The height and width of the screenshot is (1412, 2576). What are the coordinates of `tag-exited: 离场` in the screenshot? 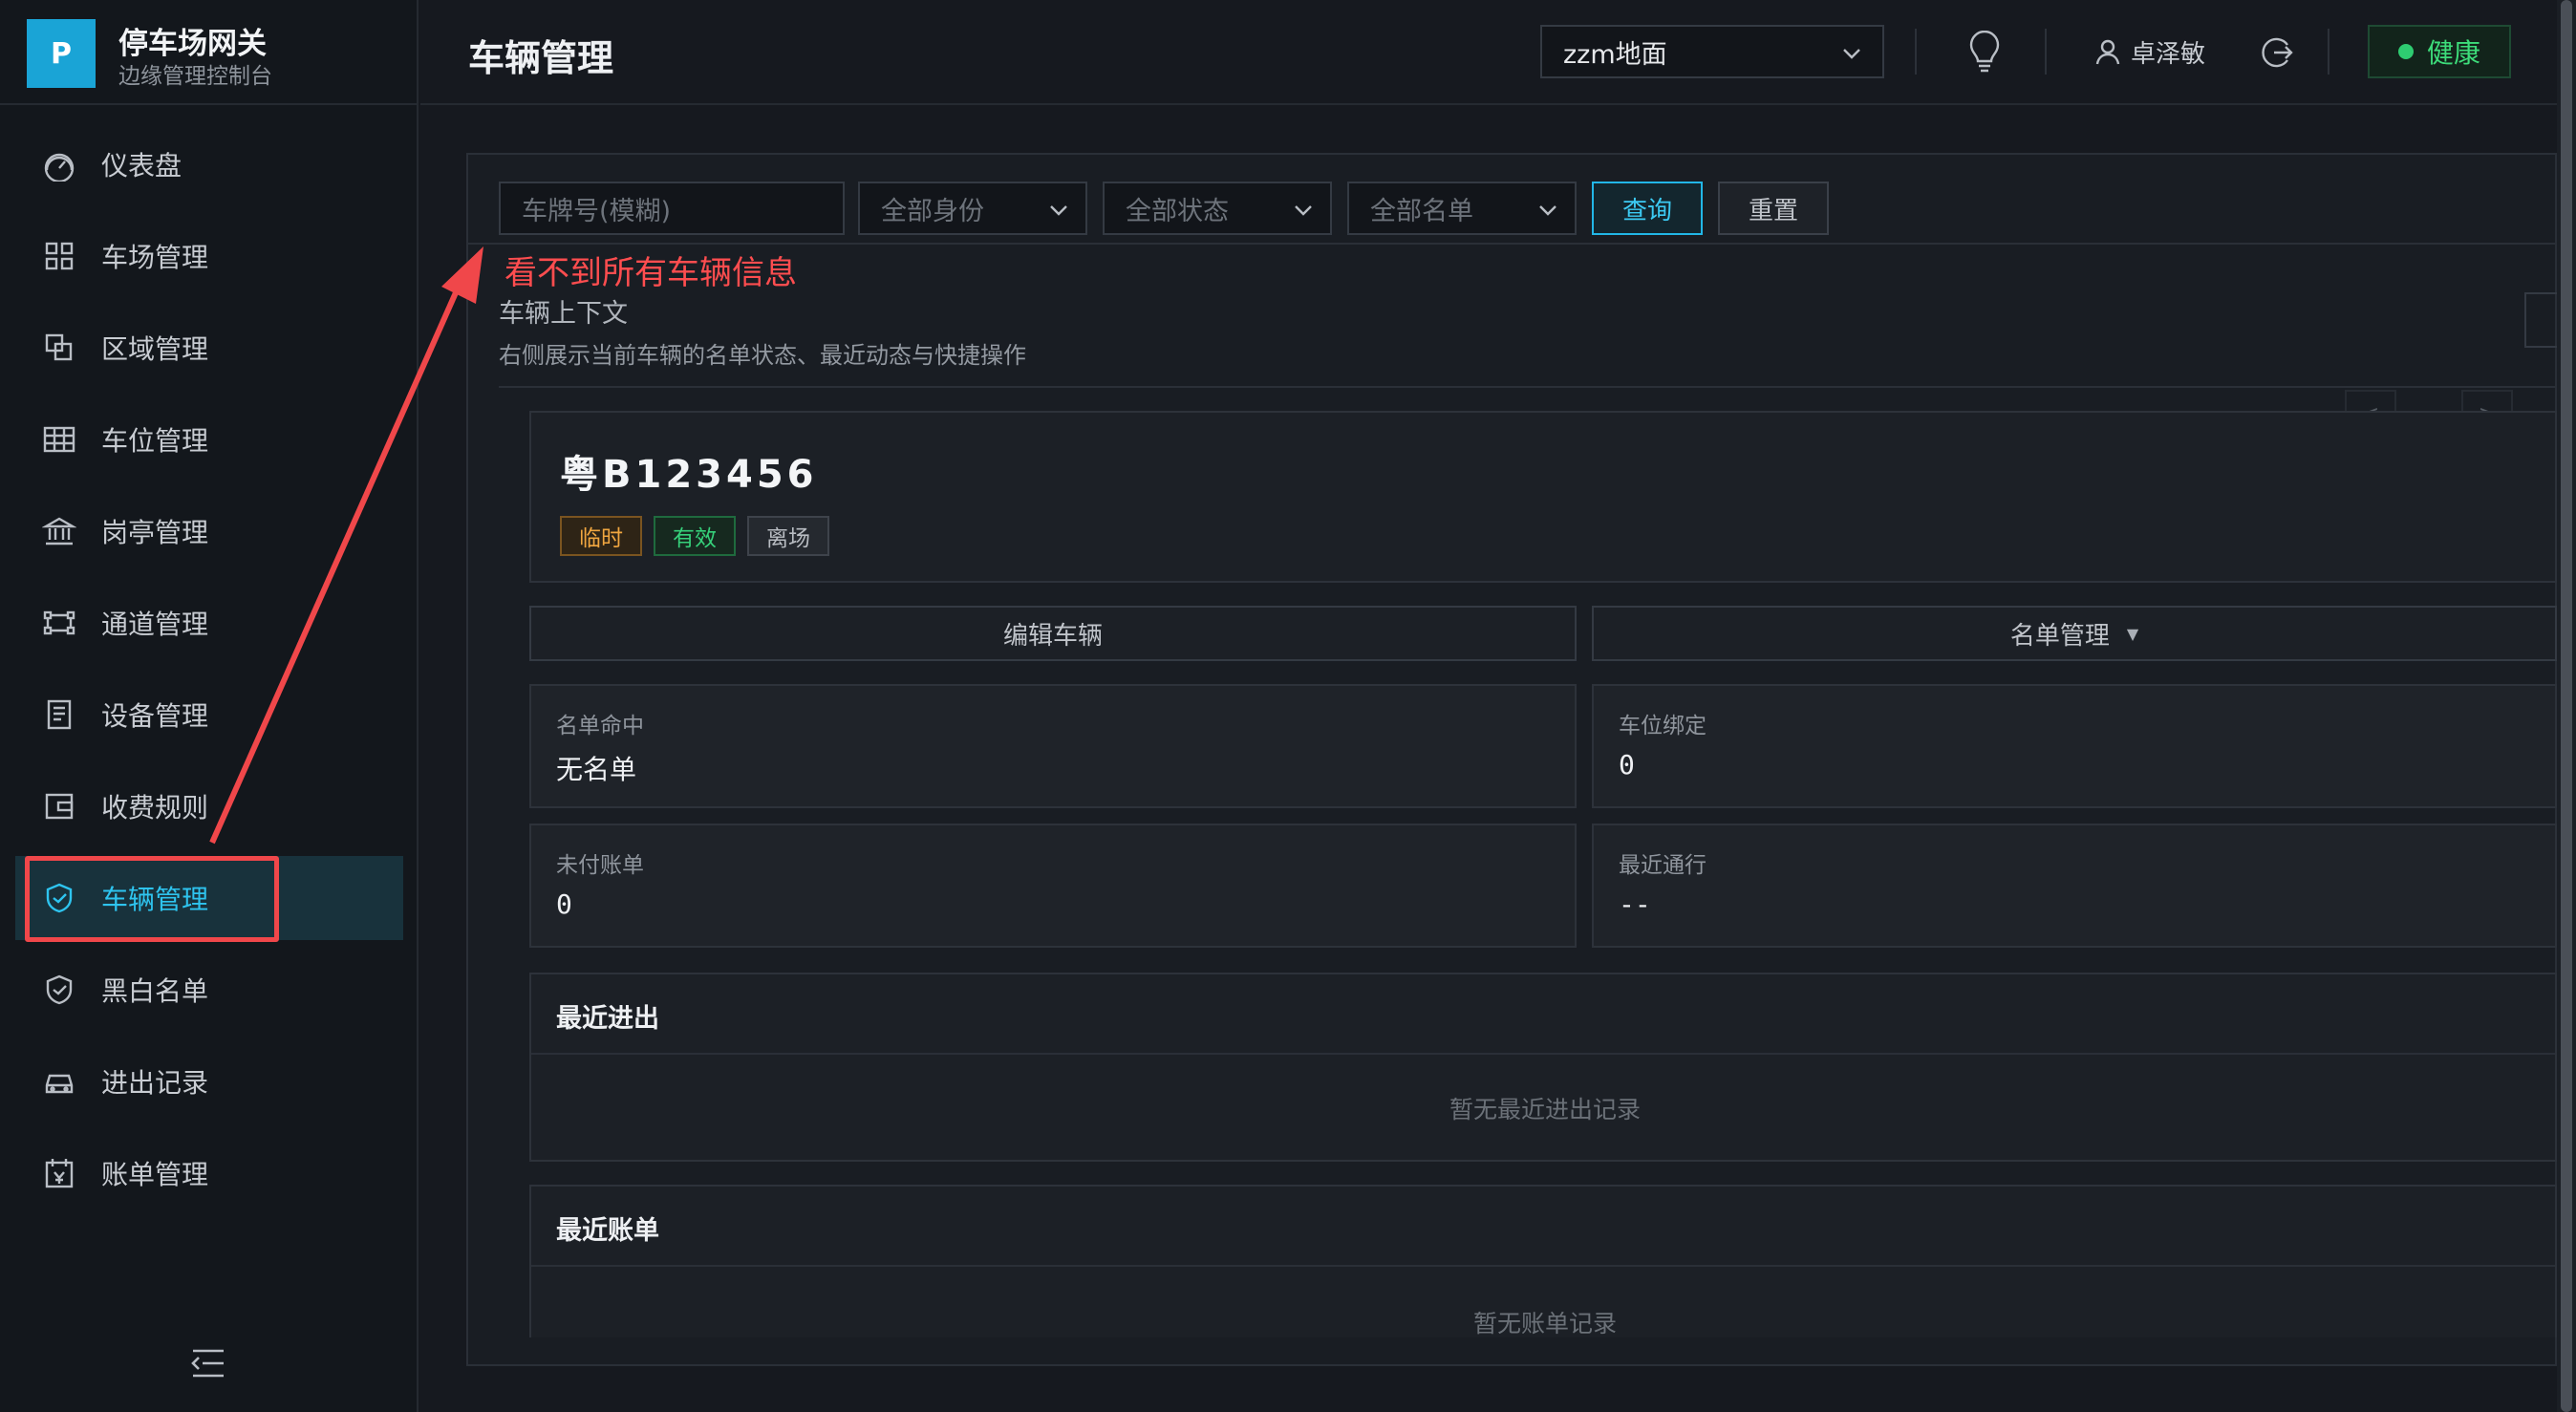 It's located at (788, 536).